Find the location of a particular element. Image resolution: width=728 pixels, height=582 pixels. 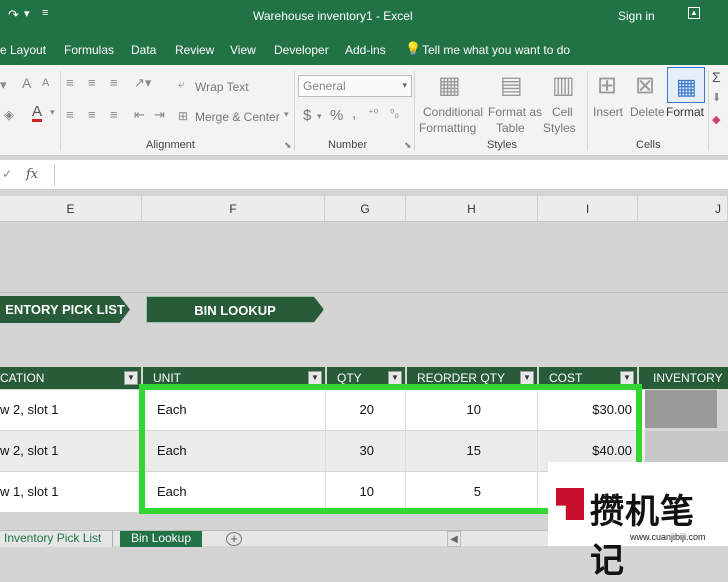

merge-dropdown-icon: ▾ is located at coordinates (286, 114).